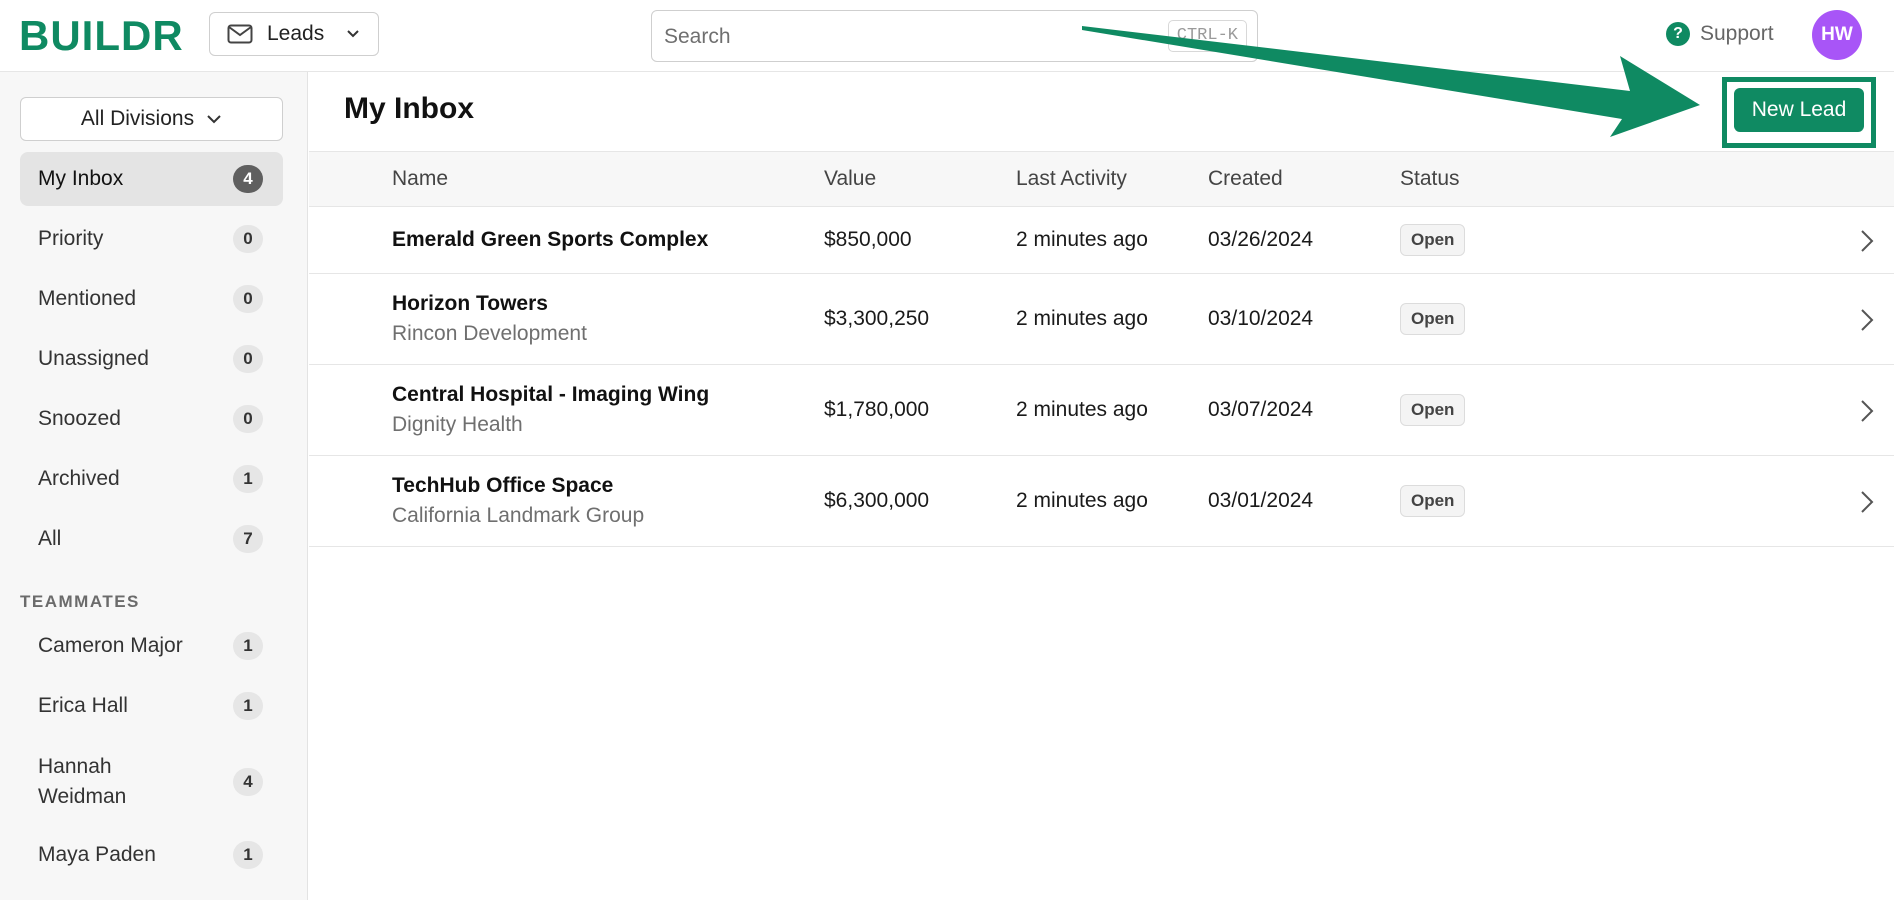  What do you see at coordinates (151, 782) in the screenshot?
I see `sidebar-item-hannah-weidman: Hannah Weidman 4` at bounding box center [151, 782].